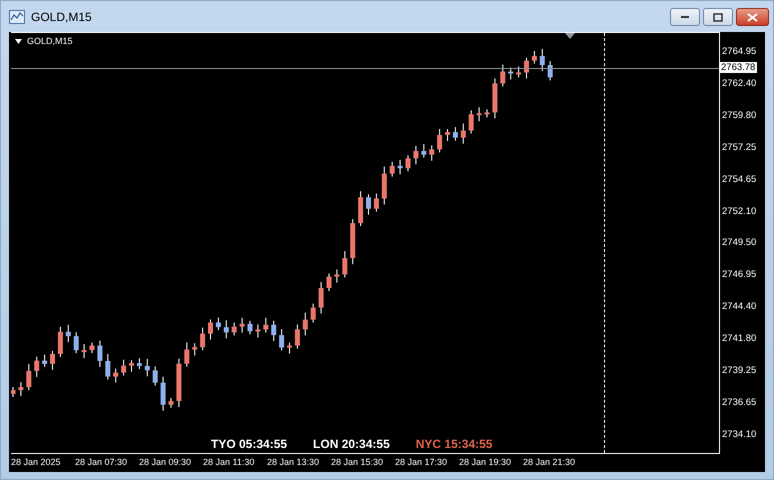 This screenshot has width=774, height=480. Describe the element at coordinates (61, 17) in the screenshot. I see `window-title: GOLD,M15` at that location.